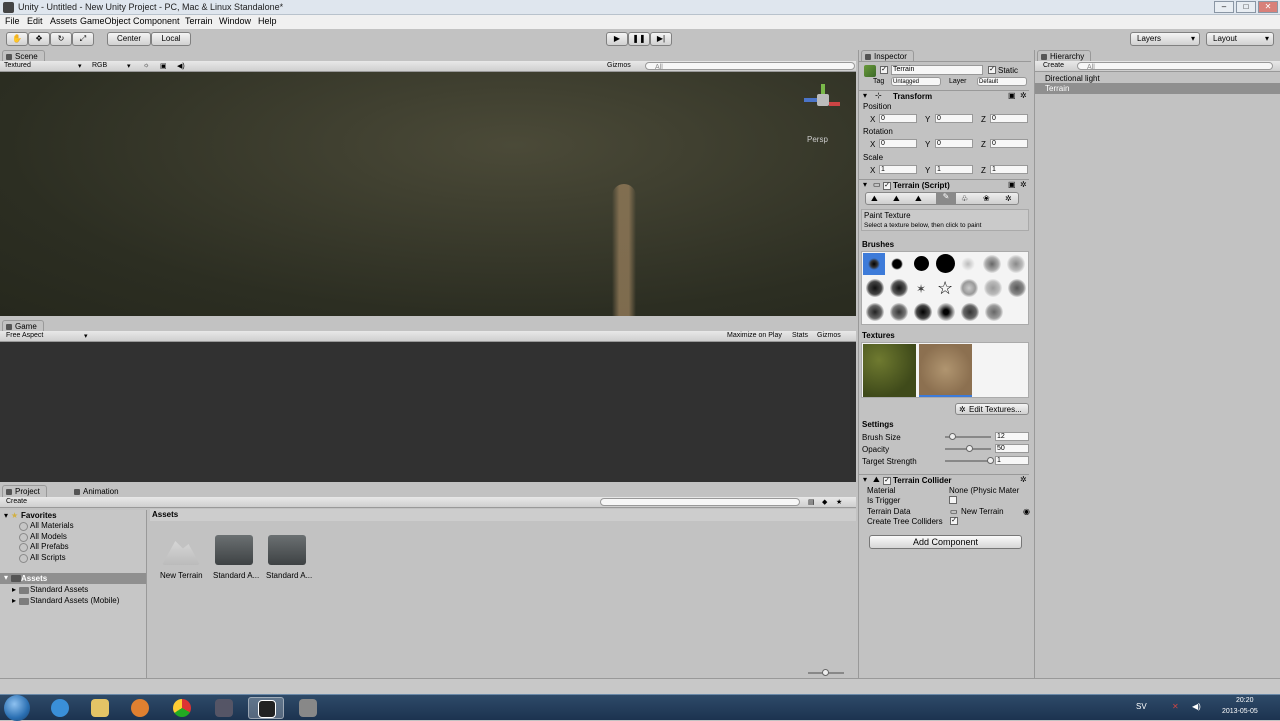 This screenshot has width=1280, height=721. I want to click on scene-image-icon: ▣, so click(163, 66).